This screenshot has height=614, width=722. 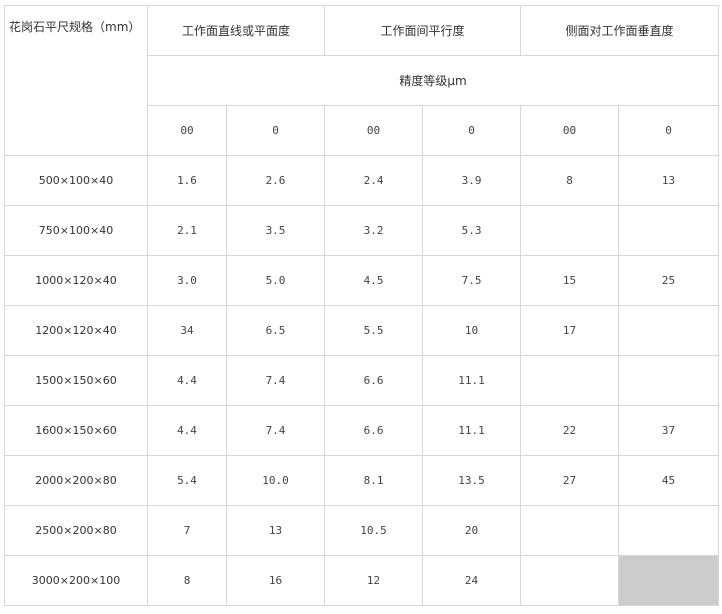 I want to click on value-cell: 34, so click(x=187, y=330).